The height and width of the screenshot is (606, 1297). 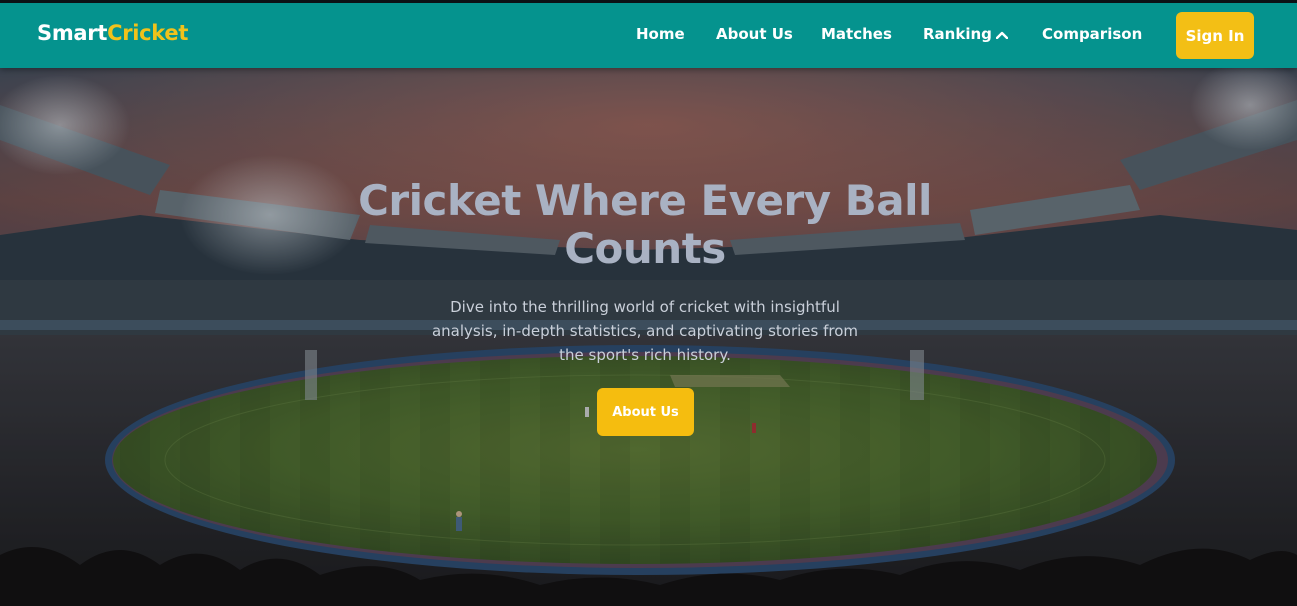 I want to click on nav-ranking-label: Ranking, so click(x=957, y=34).